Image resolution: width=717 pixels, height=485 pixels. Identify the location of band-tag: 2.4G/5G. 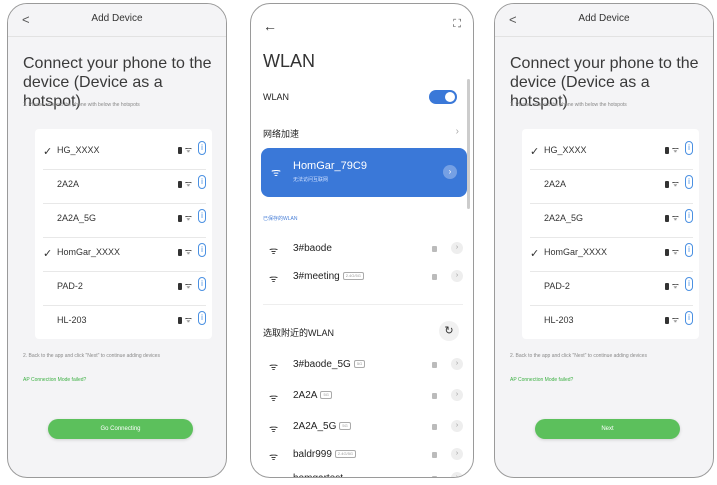
(353, 276).